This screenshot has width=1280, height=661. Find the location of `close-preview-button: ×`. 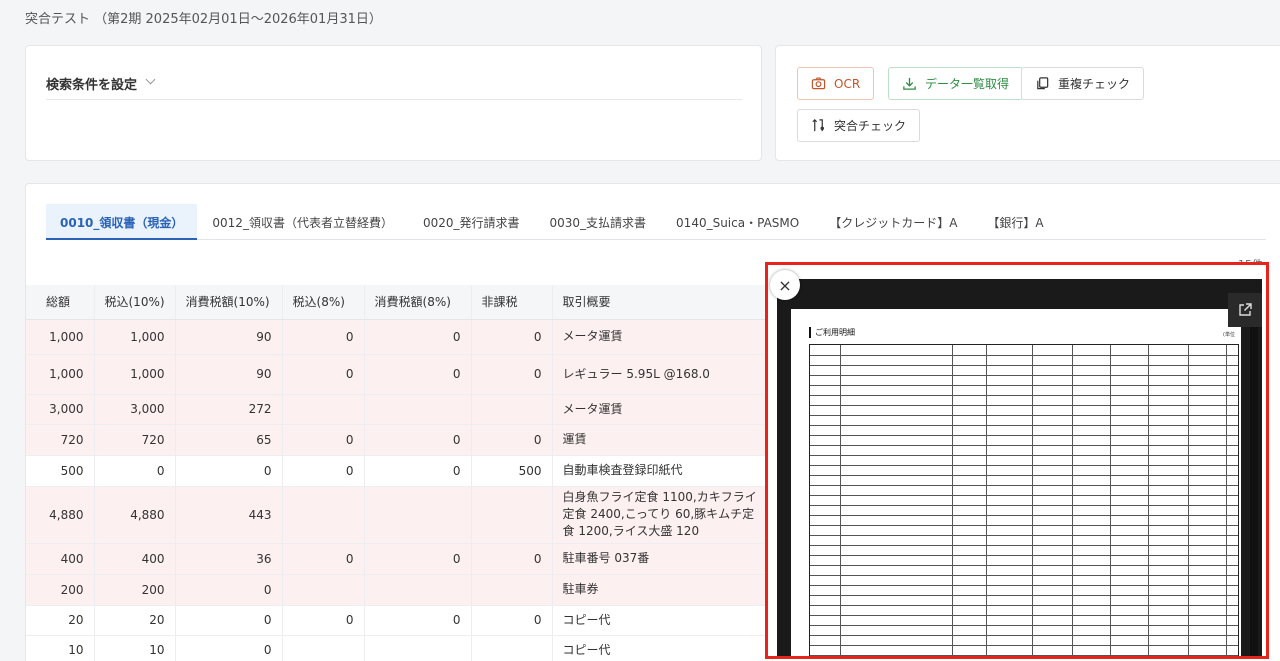

close-preview-button: × is located at coordinates (785, 285).